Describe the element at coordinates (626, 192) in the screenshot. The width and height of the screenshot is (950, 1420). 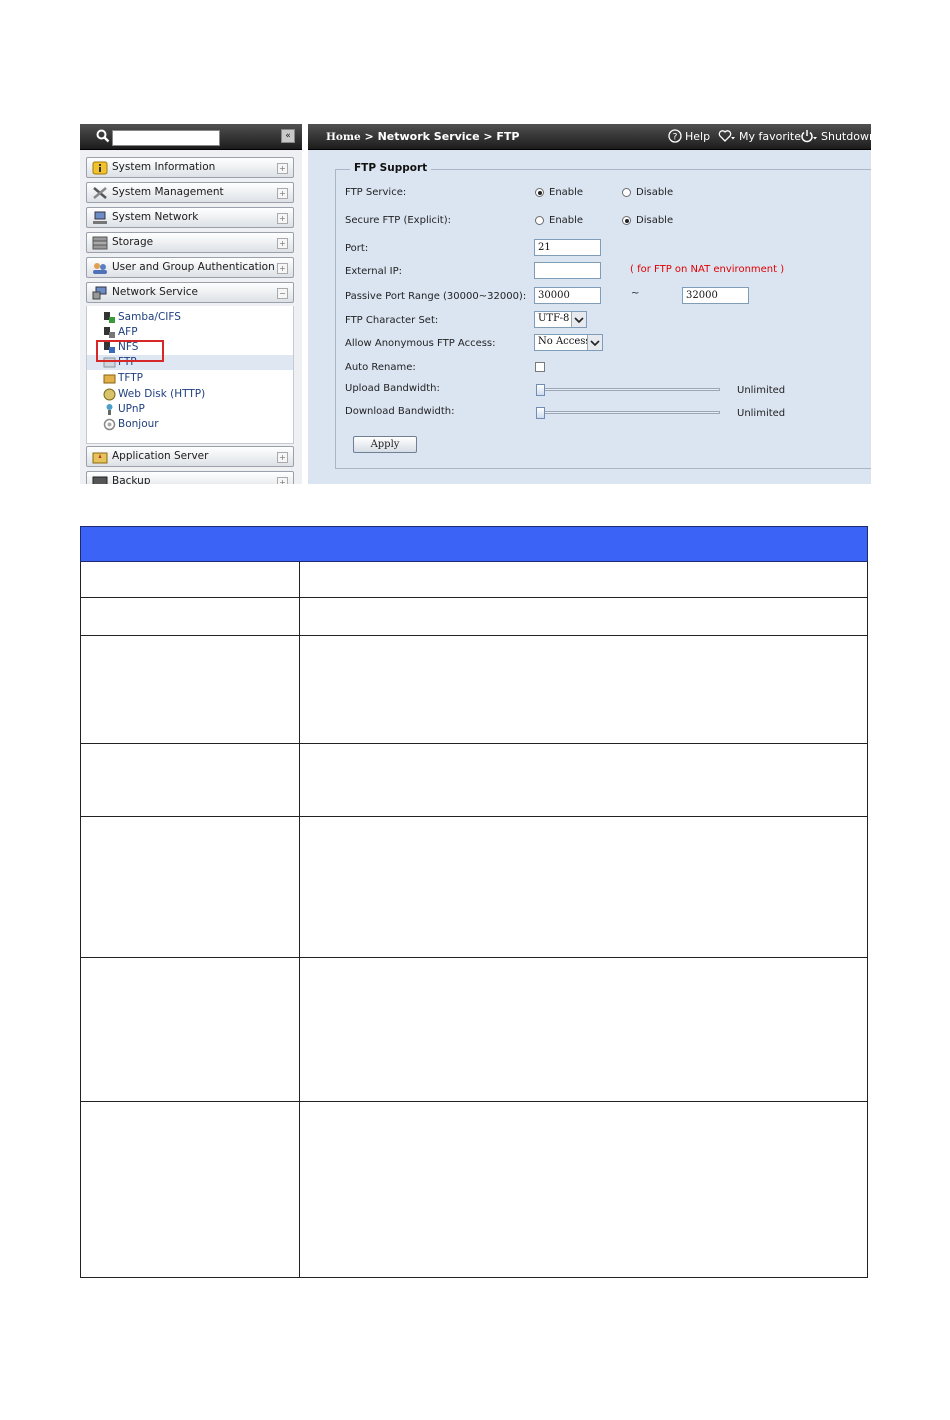
I see `ftp-service-disable-radio` at that location.